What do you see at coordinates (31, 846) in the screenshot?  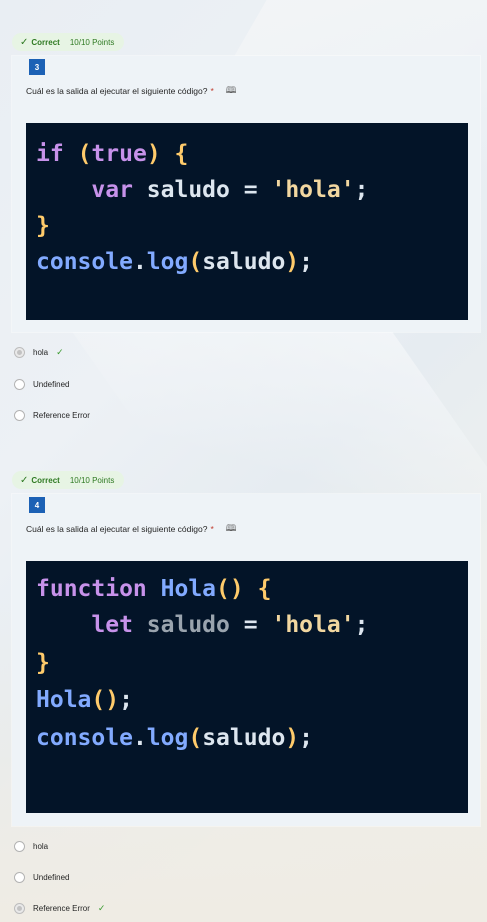 I see `option-q4-hola: hola` at bounding box center [31, 846].